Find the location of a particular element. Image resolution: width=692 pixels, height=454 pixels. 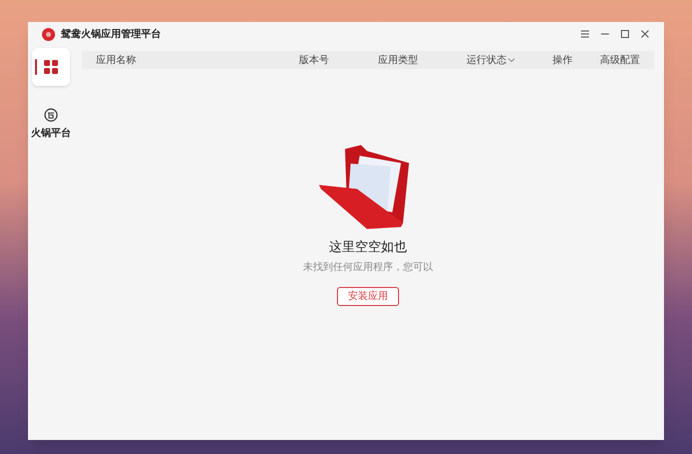

column-header: 操作 is located at coordinates (562, 61).